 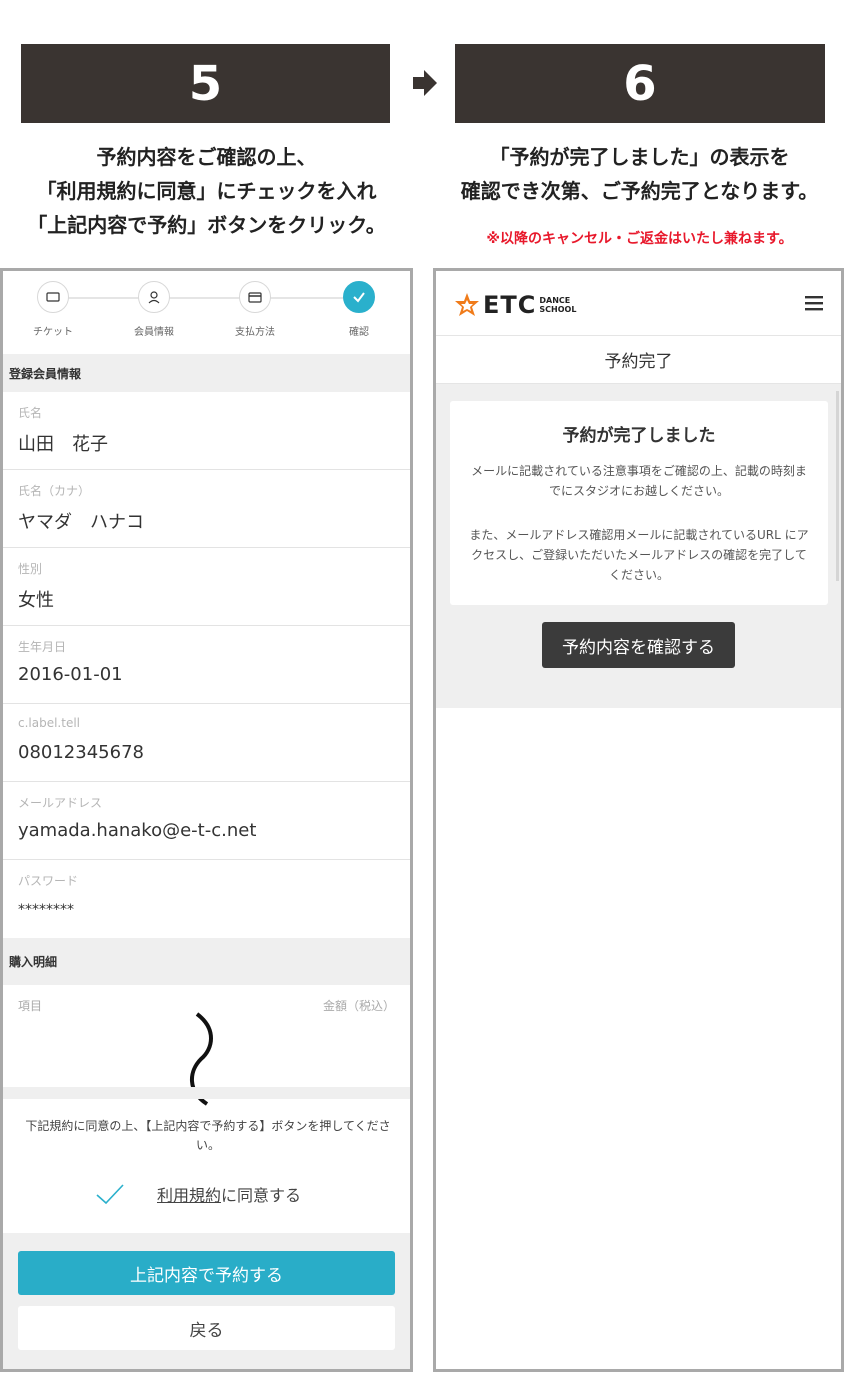 What do you see at coordinates (206, 509) in the screenshot?
I see `field-name-kana: 氏名（カナ） ヤマダ ハナコ` at bounding box center [206, 509].